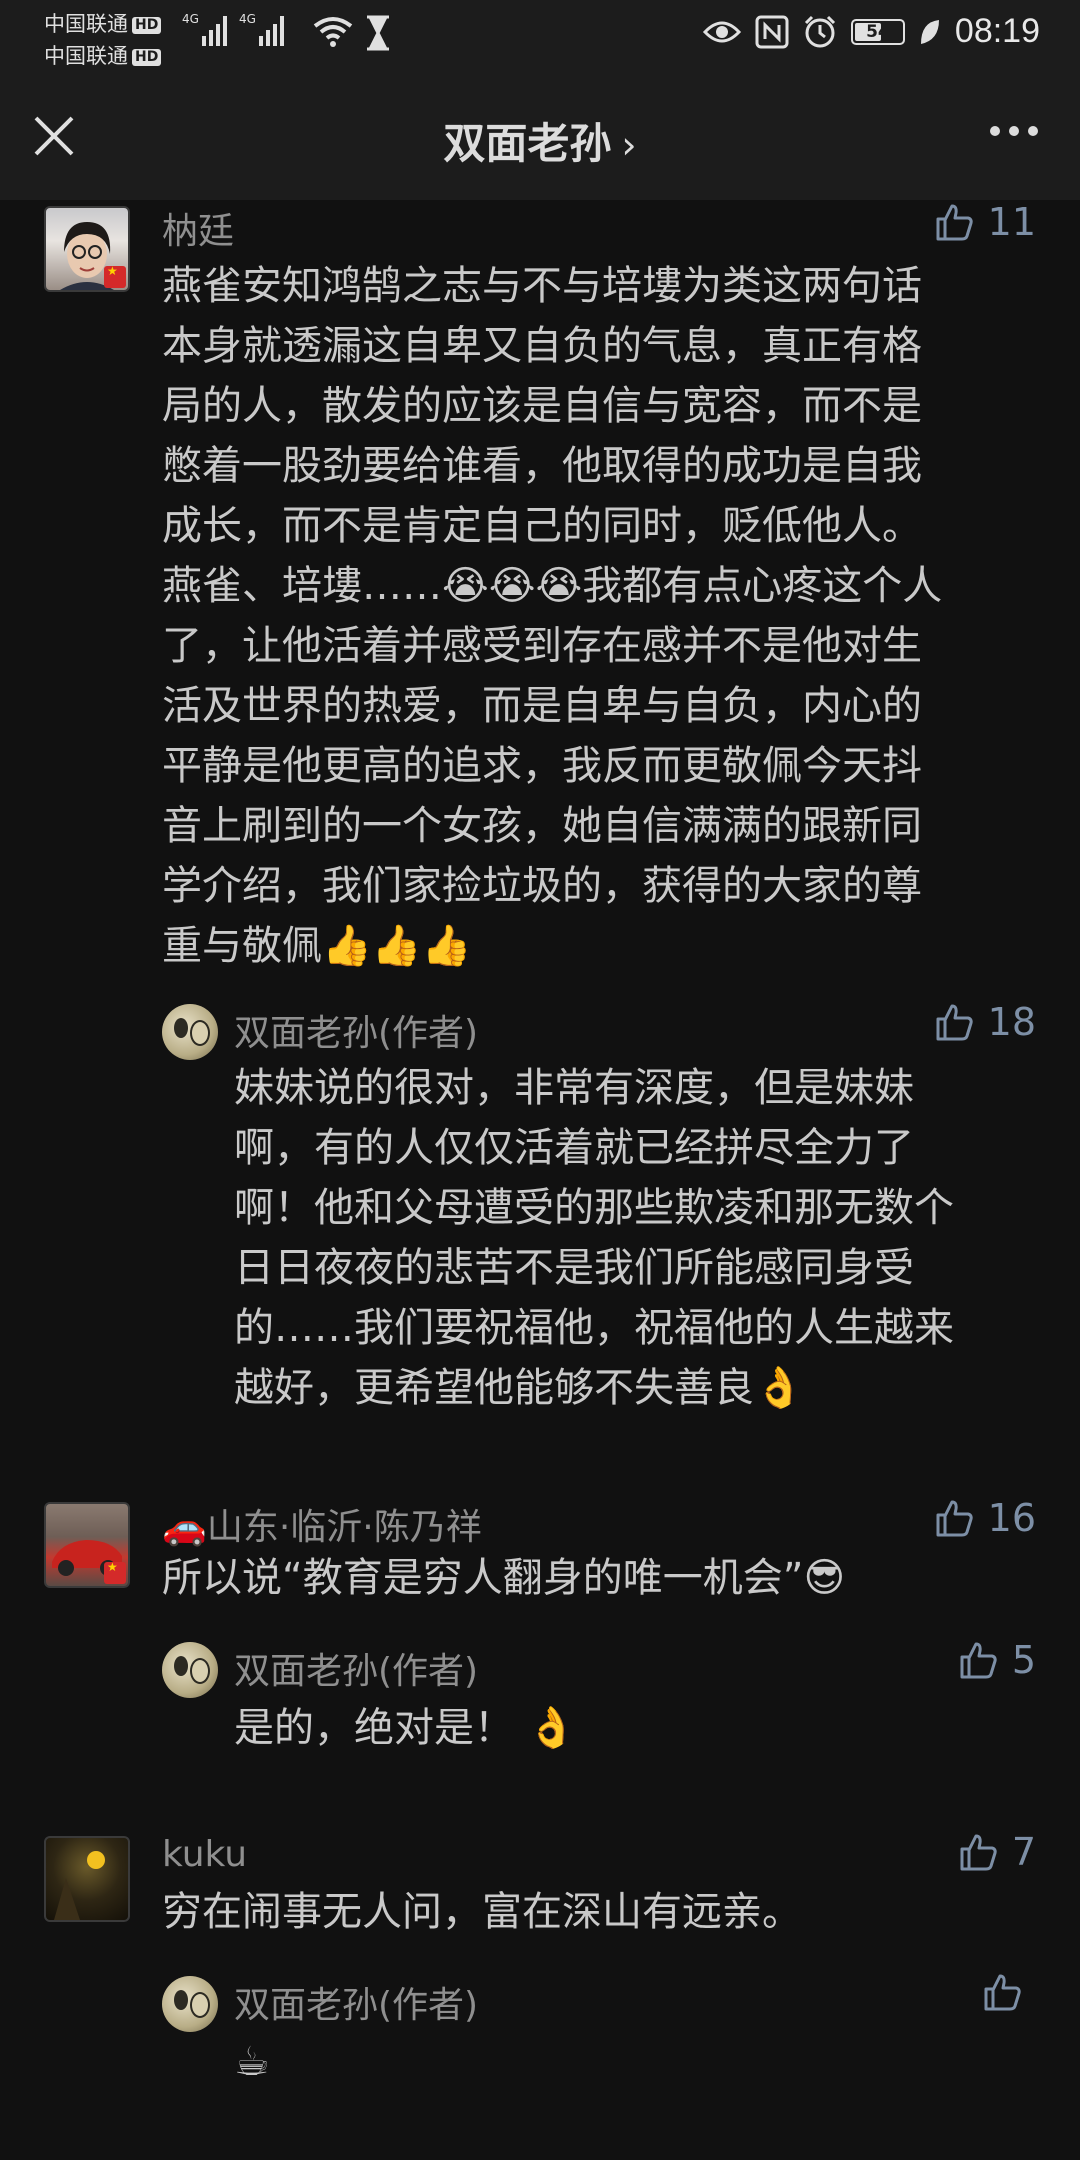 This screenshot has height=2160, width=1080. I want to click on avatar-image, so click(79, 1885).